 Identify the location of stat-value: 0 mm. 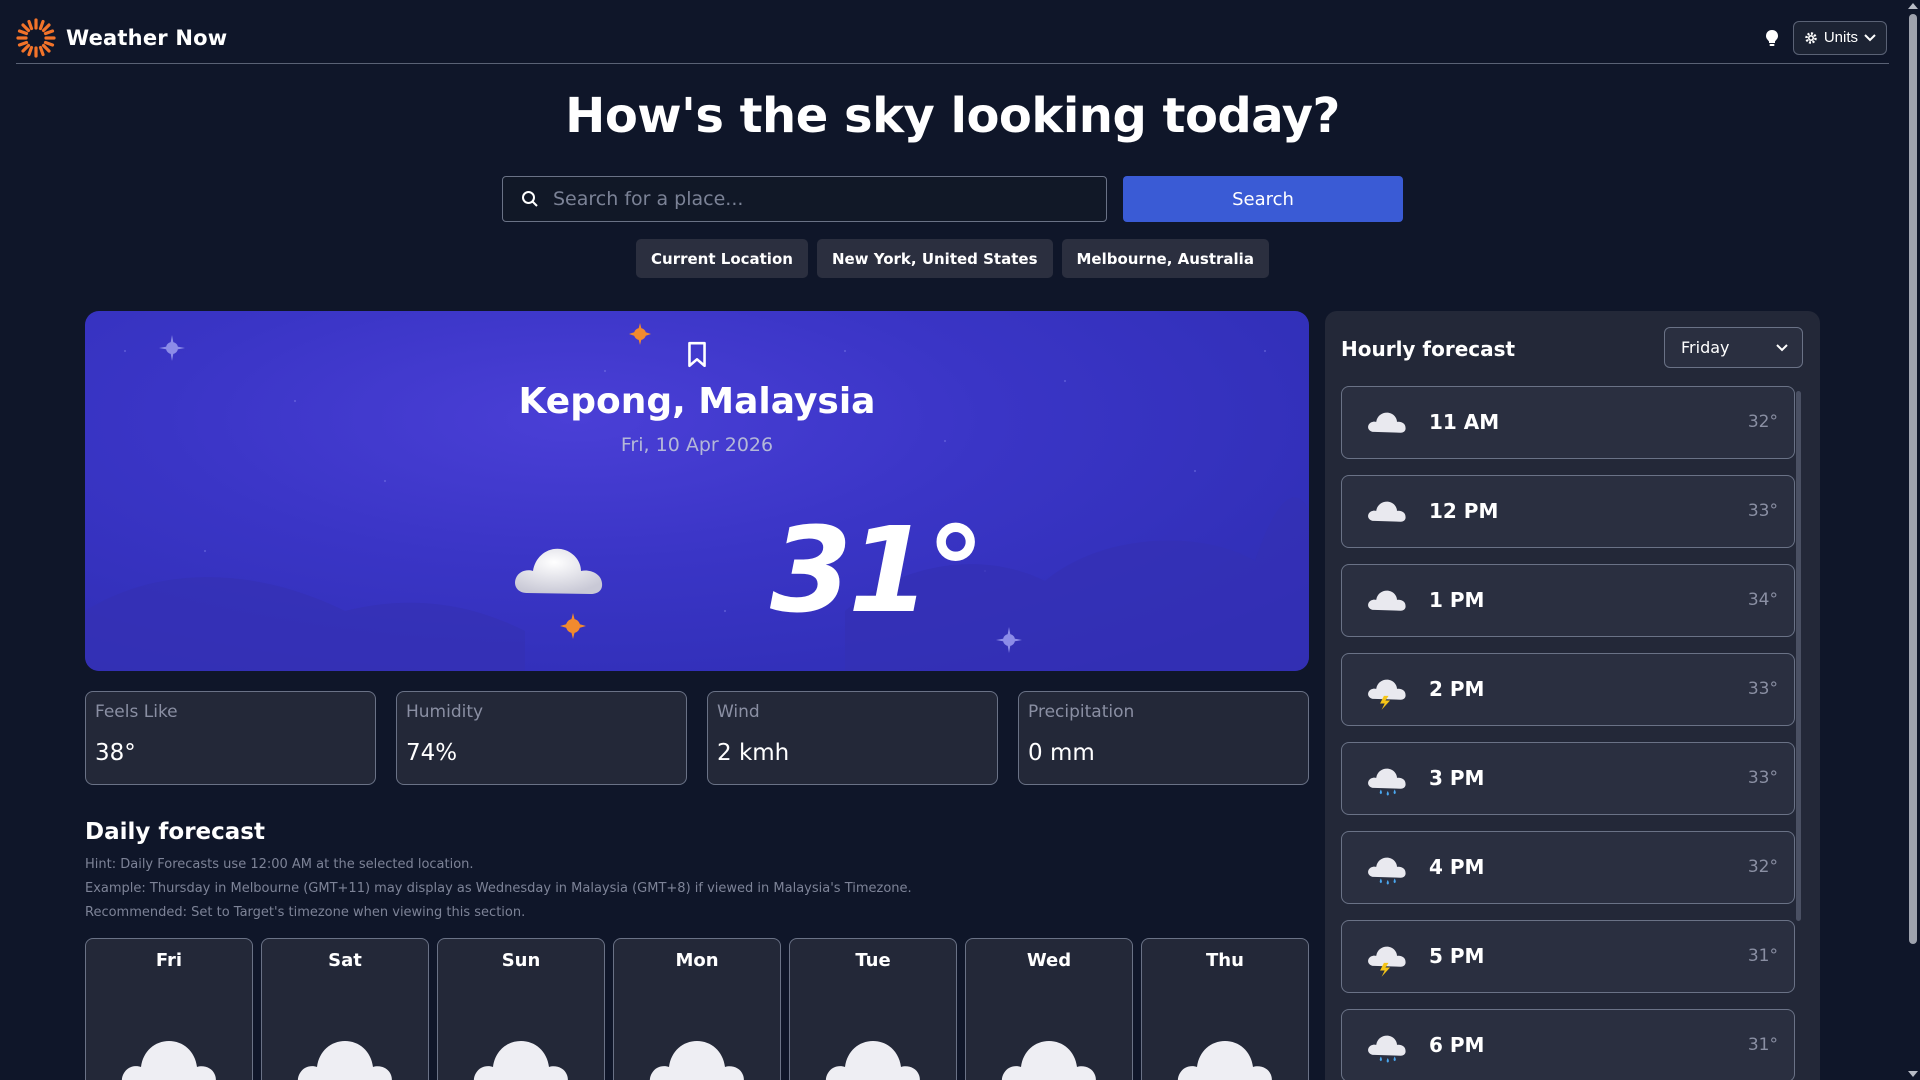
(1061, 753).